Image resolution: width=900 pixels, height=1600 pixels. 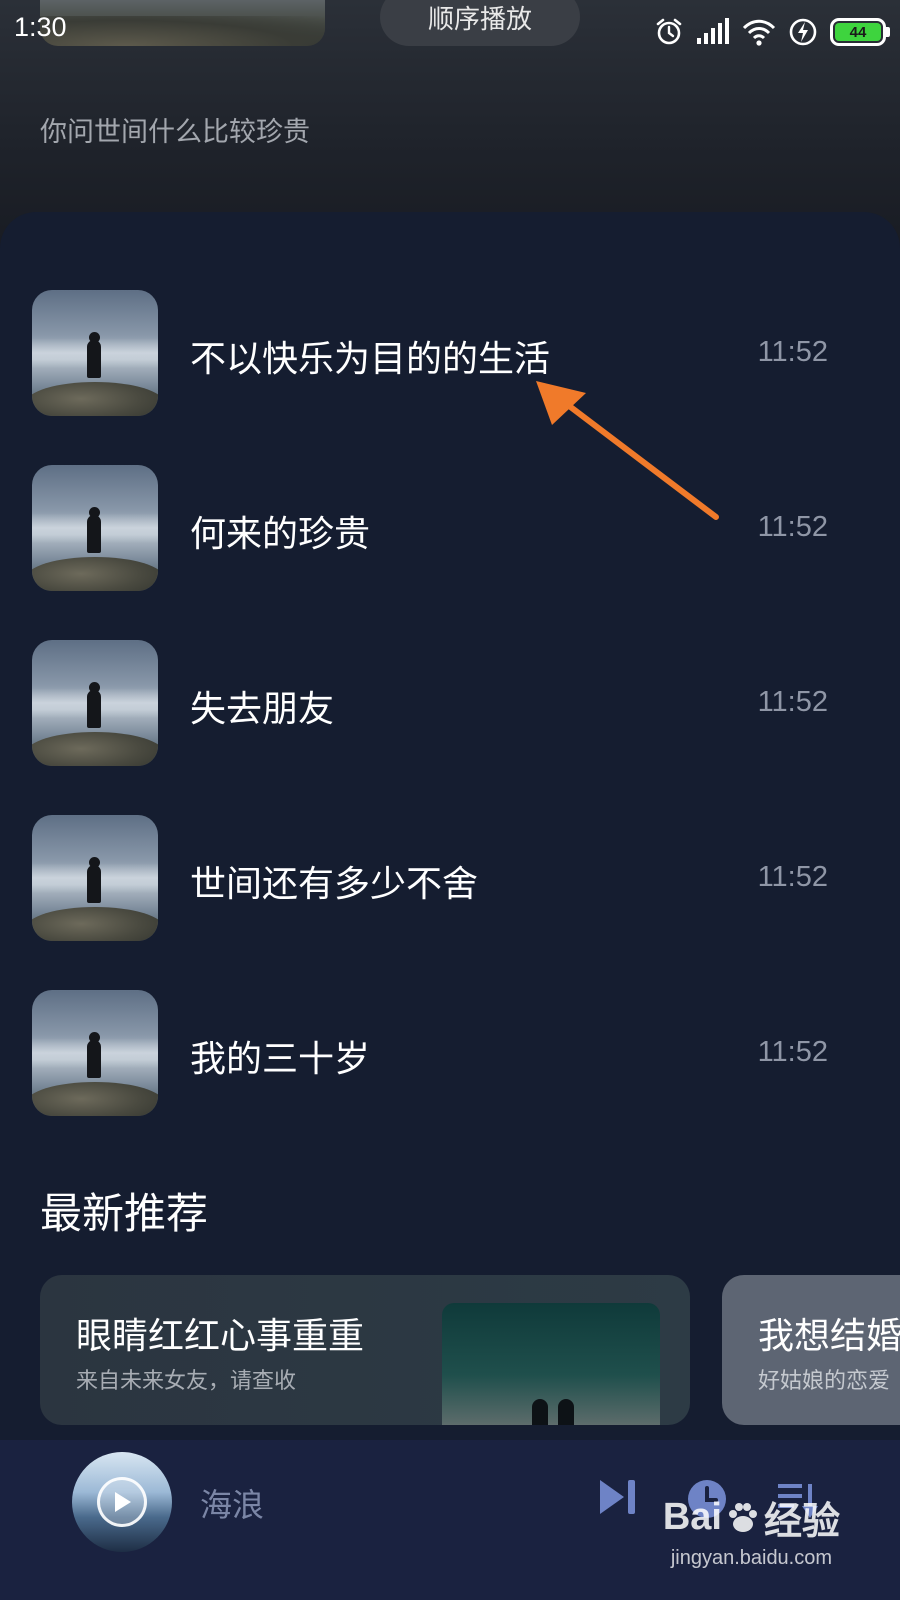 What do you see at coordinates (551, 1364) in the screenshot?
I see `recommend-card-image` at bounding box center [551, 1364].